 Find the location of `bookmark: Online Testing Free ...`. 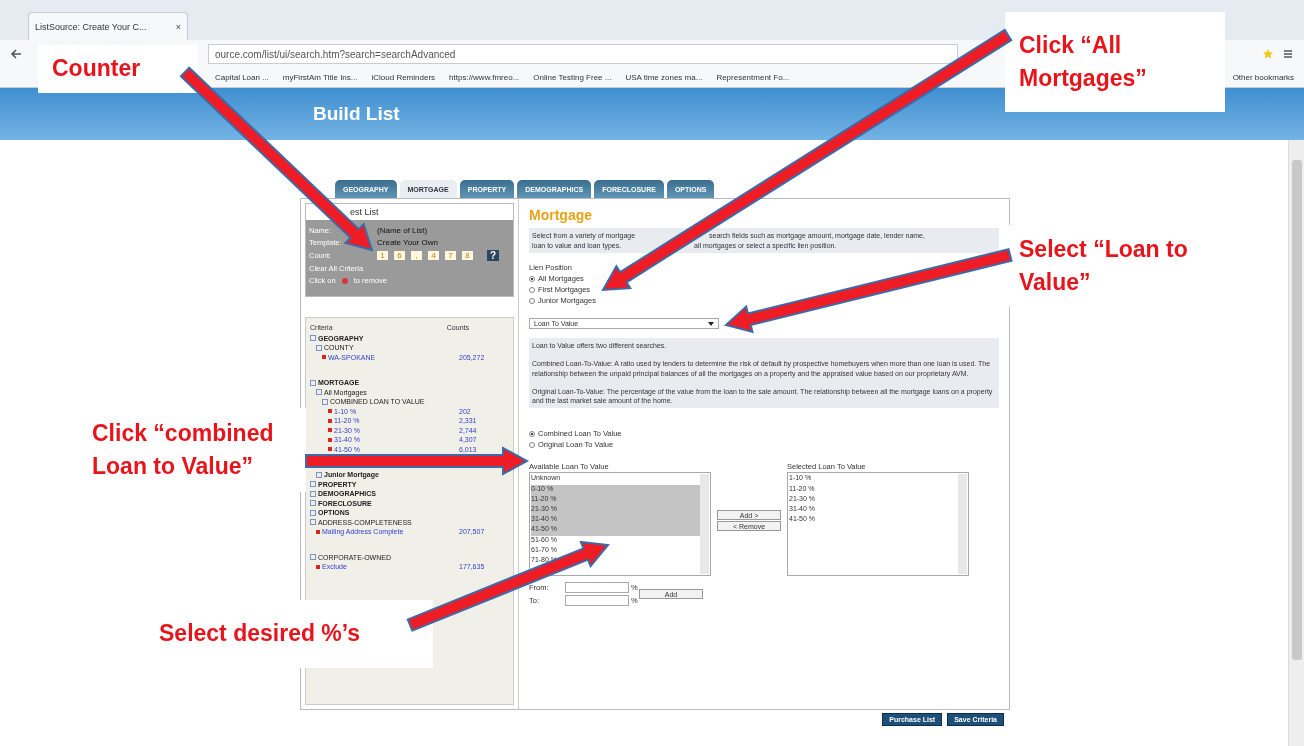

bookmark: Online Testing Free ... is located at coordinates (572, 77).